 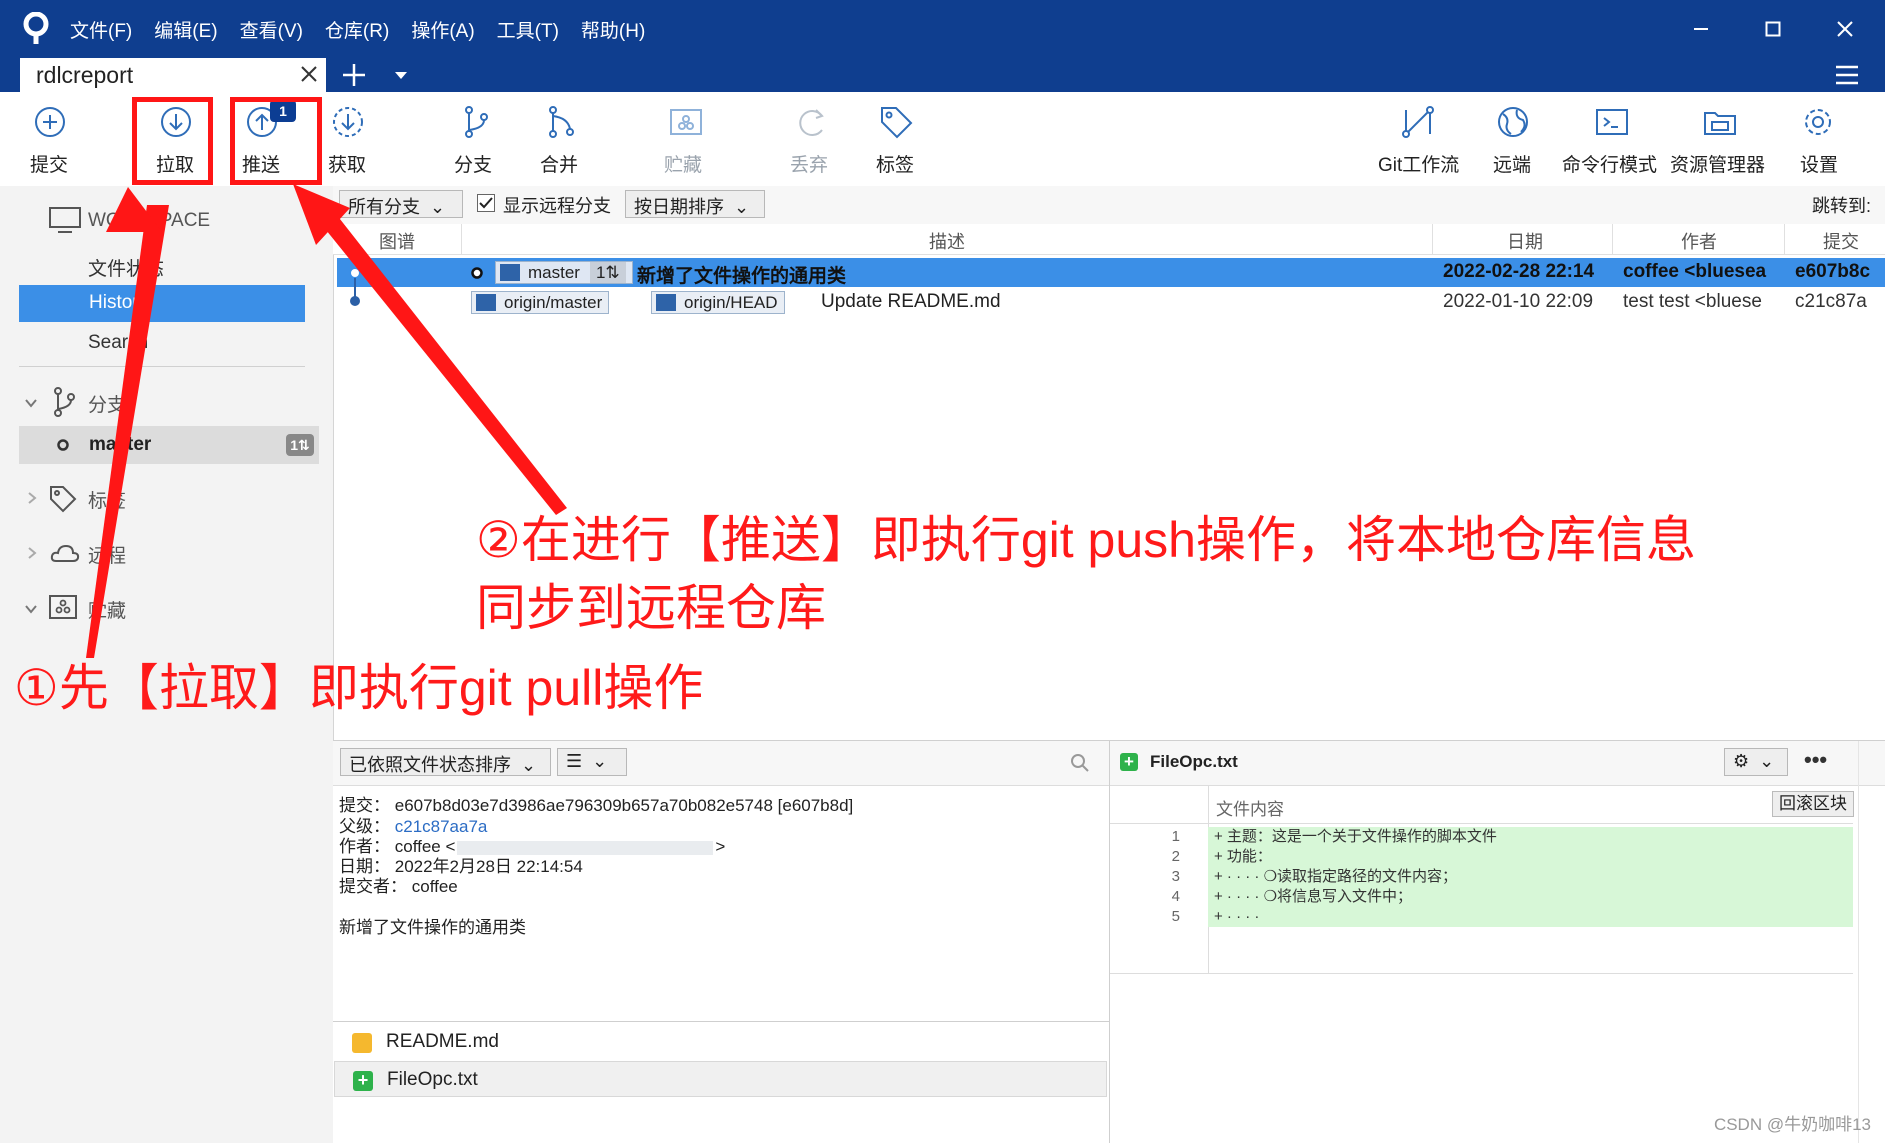 What do you see at coordinates (444, 364) in the screenshot?
I see `annotation-arrow-push` at bounding box center [444, 364].